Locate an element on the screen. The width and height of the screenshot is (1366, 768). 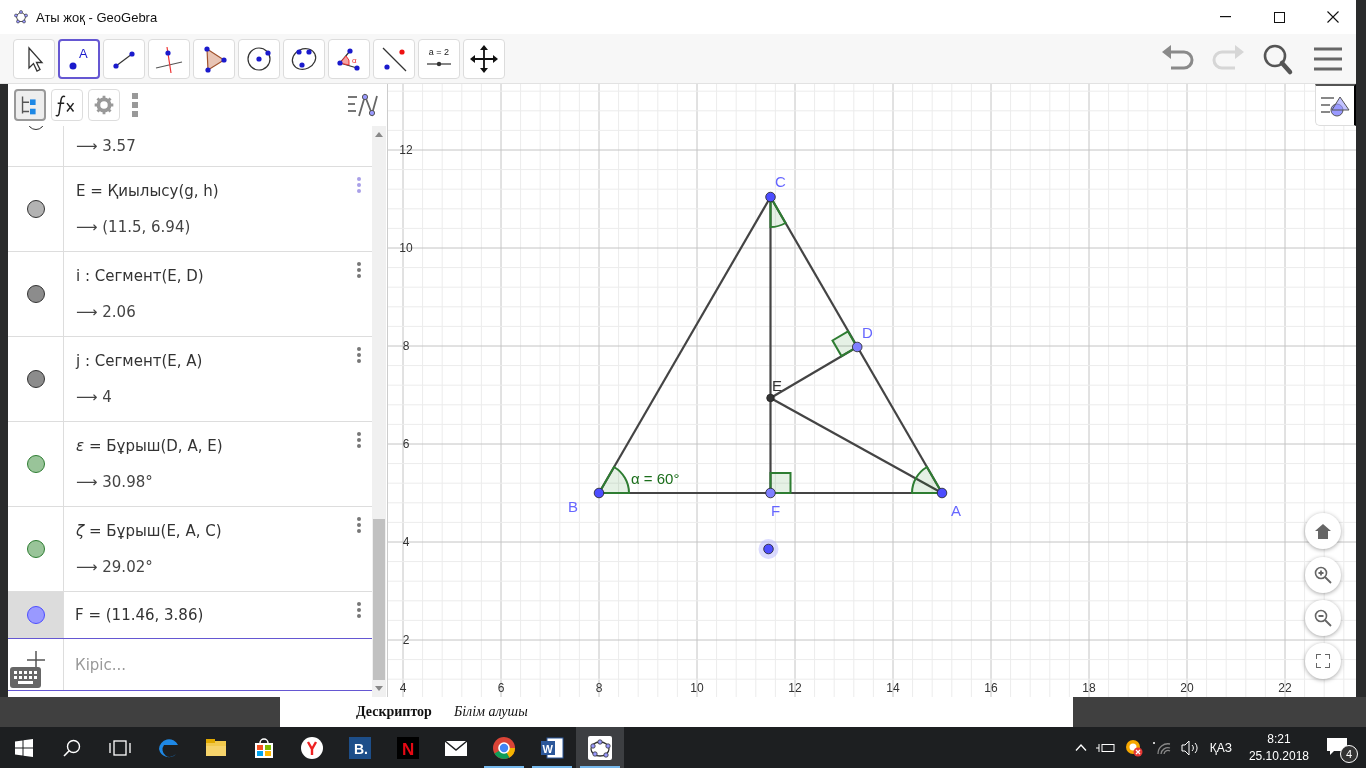
axis-tick-label: 16 is located at coordinates (991, 688).